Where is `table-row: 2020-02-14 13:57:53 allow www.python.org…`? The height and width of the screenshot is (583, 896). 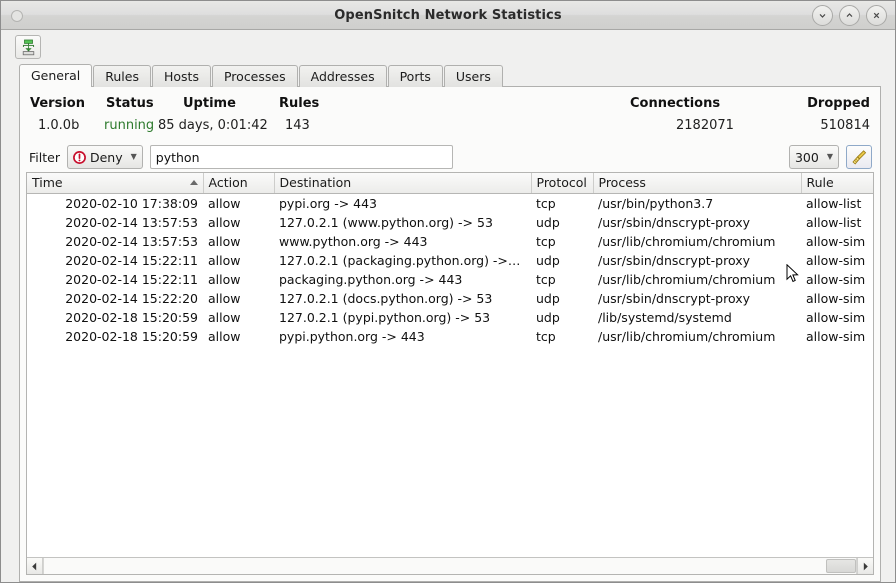 table-row: 2020-02-14 13:57:53 allow www.python.org… is located at coordinates (450, 241).